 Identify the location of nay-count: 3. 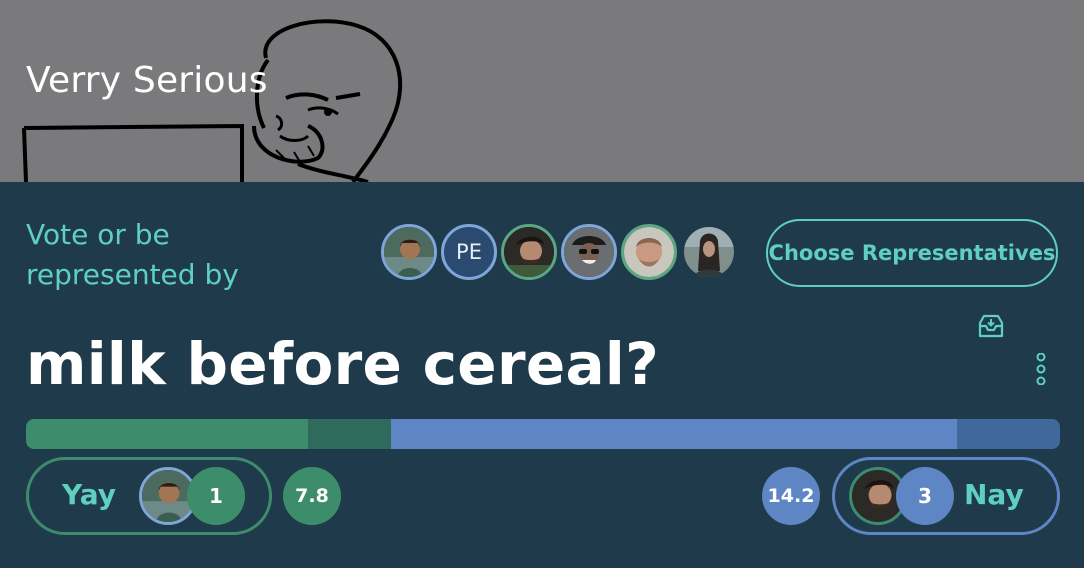
(925, 496).